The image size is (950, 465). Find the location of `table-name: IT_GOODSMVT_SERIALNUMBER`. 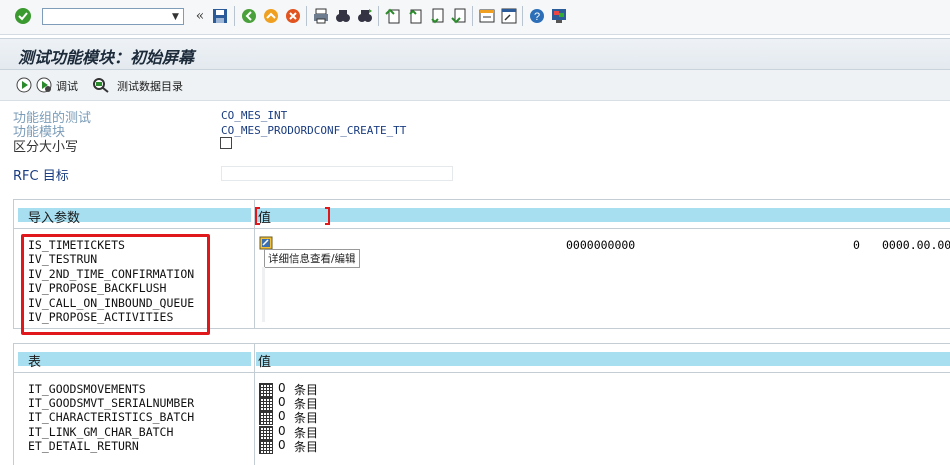

table-name: IT_GOODSMVT_SERIALNUMBER is located at coordinates (111, 403).